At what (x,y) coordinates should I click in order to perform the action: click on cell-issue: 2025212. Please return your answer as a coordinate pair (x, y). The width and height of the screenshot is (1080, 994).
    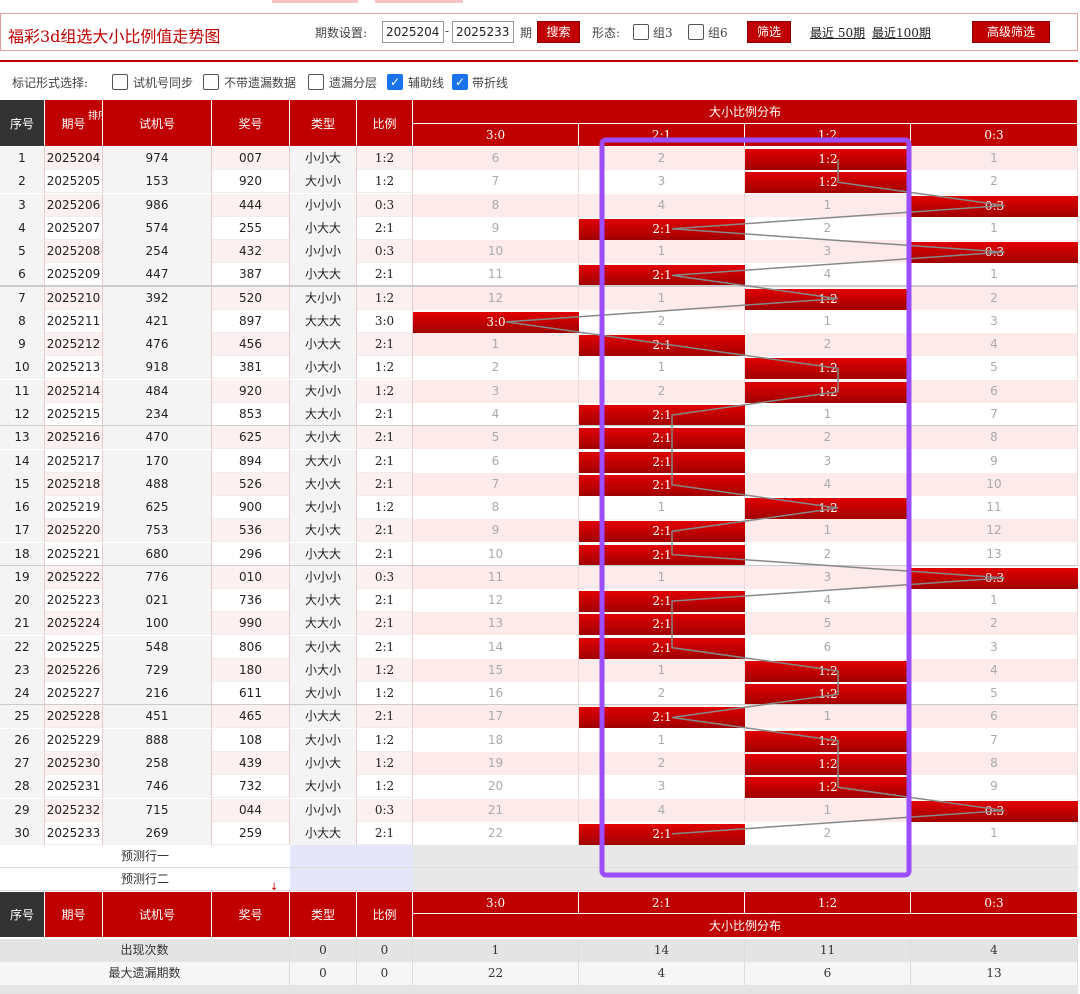
    Looking at the image, I should click on (74, 345).